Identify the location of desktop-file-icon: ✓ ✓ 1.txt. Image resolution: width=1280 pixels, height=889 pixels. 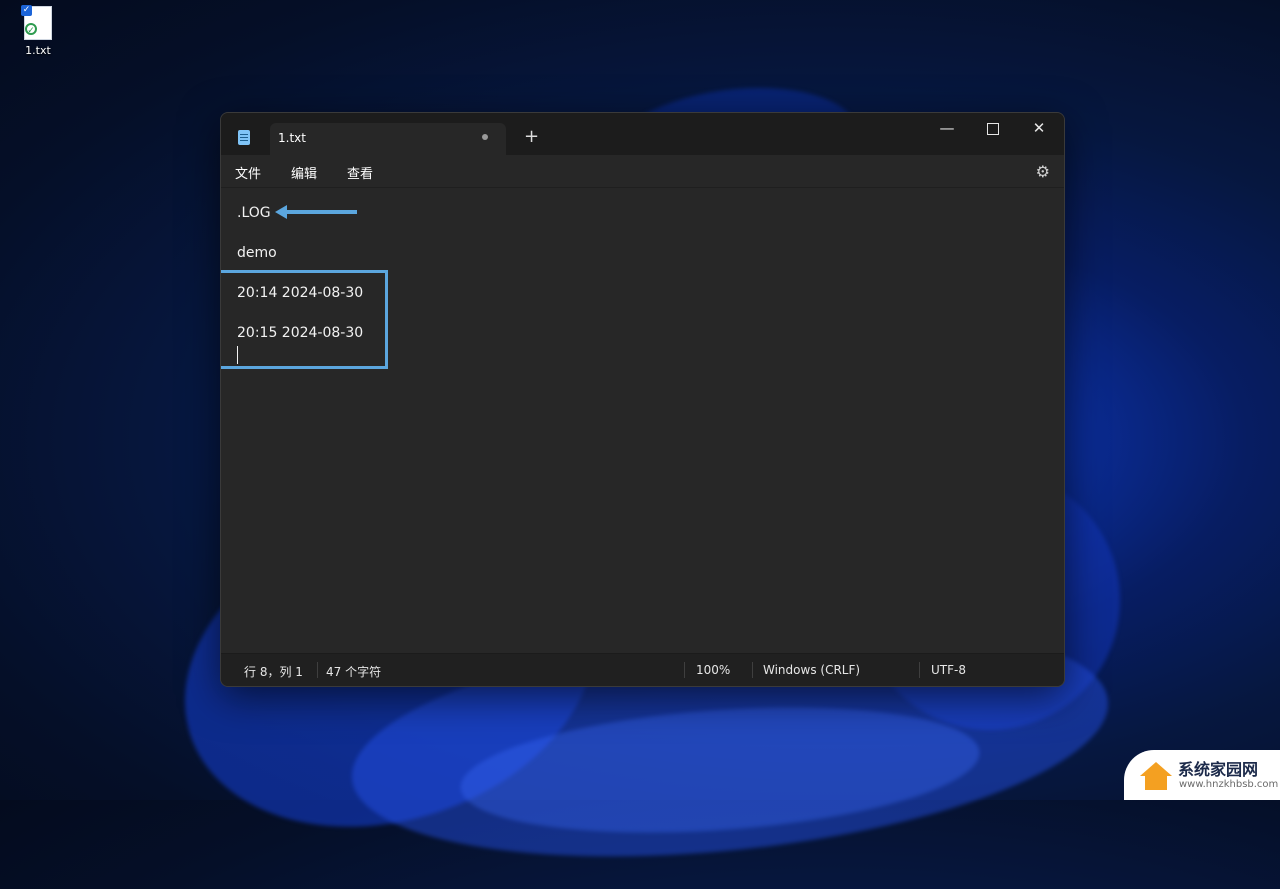
(38, 31).